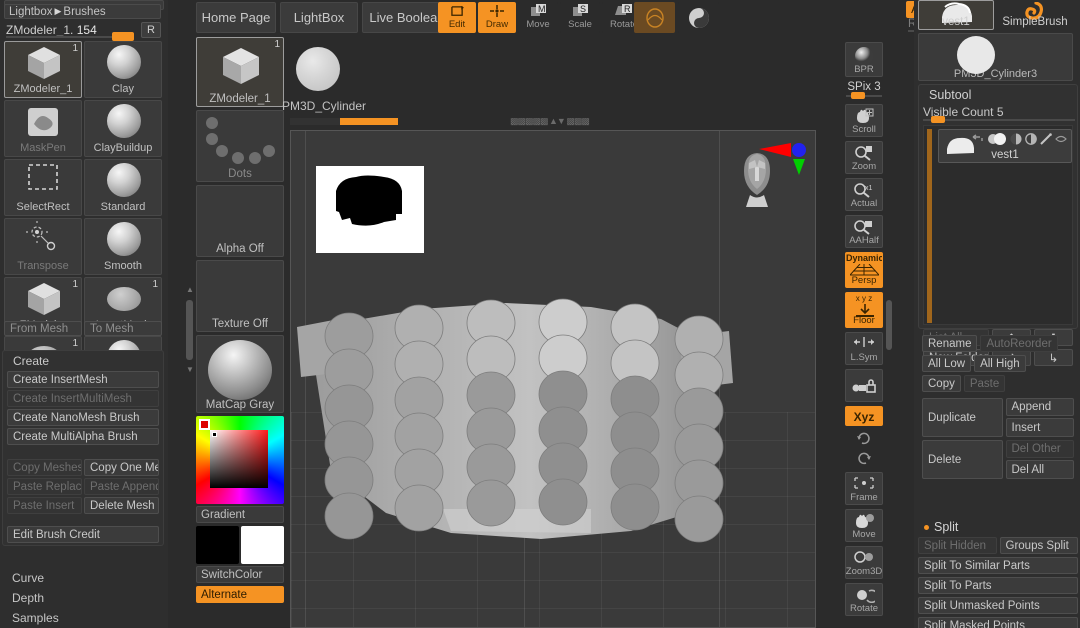 The image size is (1080, 628). Describe the element at coordinates (204, 424) in the screenshot. I see `color-marker` at that location.